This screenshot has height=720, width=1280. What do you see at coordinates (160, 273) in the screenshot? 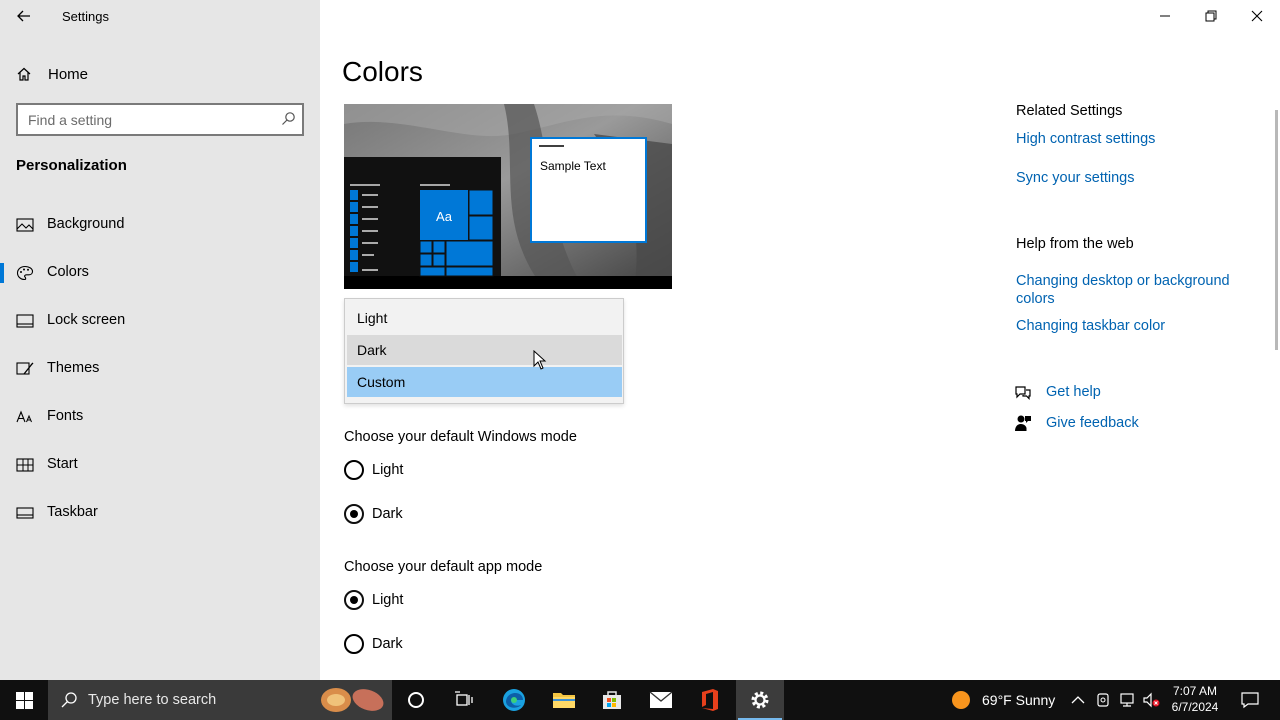
I see `sidebar-item-colors: Colors` at bounding box center [160, 273].